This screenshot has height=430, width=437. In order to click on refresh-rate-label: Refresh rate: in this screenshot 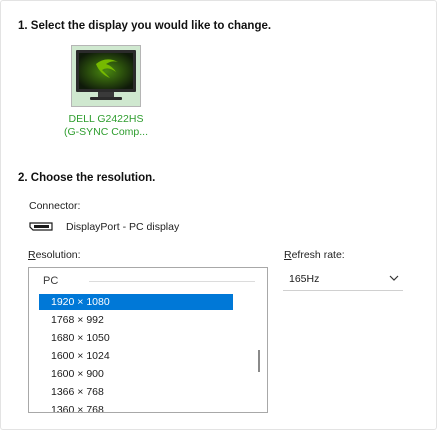, I will do `click(314, 255)`.